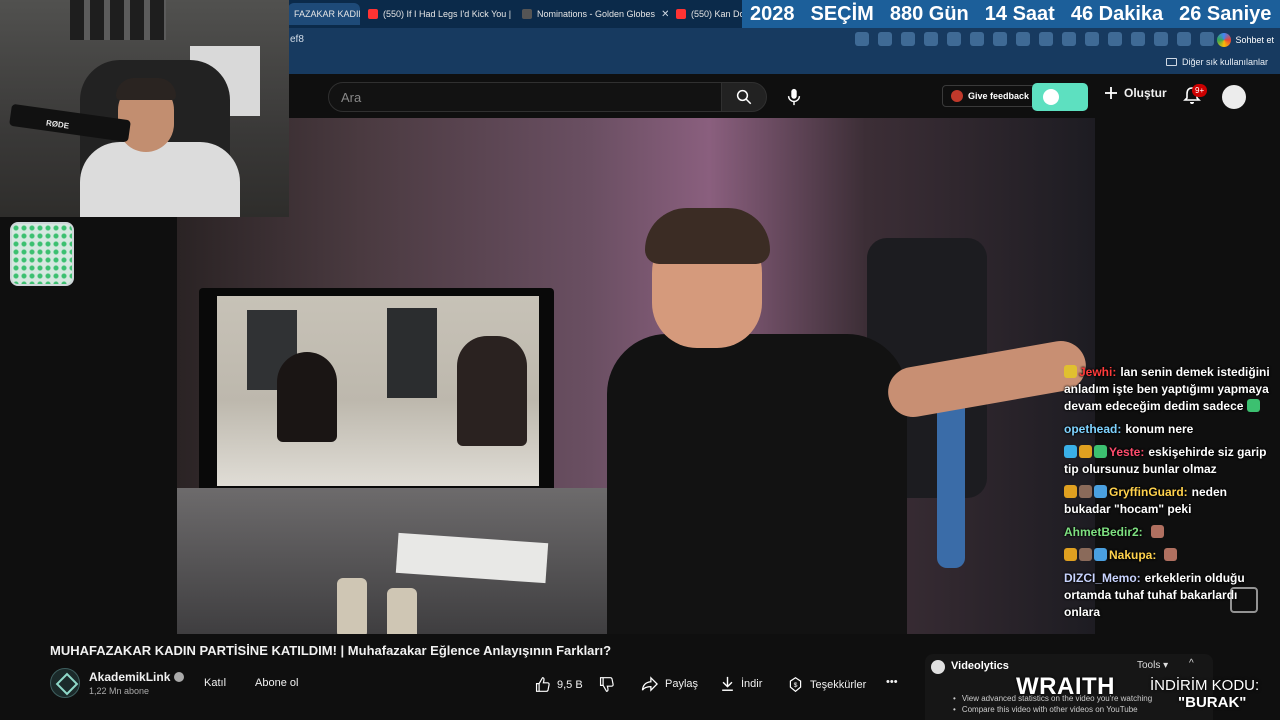  What do you see at coordinates (1115, 39) in the screenshot?
I see `favorites-icon` at bounding box center [1115, 39].